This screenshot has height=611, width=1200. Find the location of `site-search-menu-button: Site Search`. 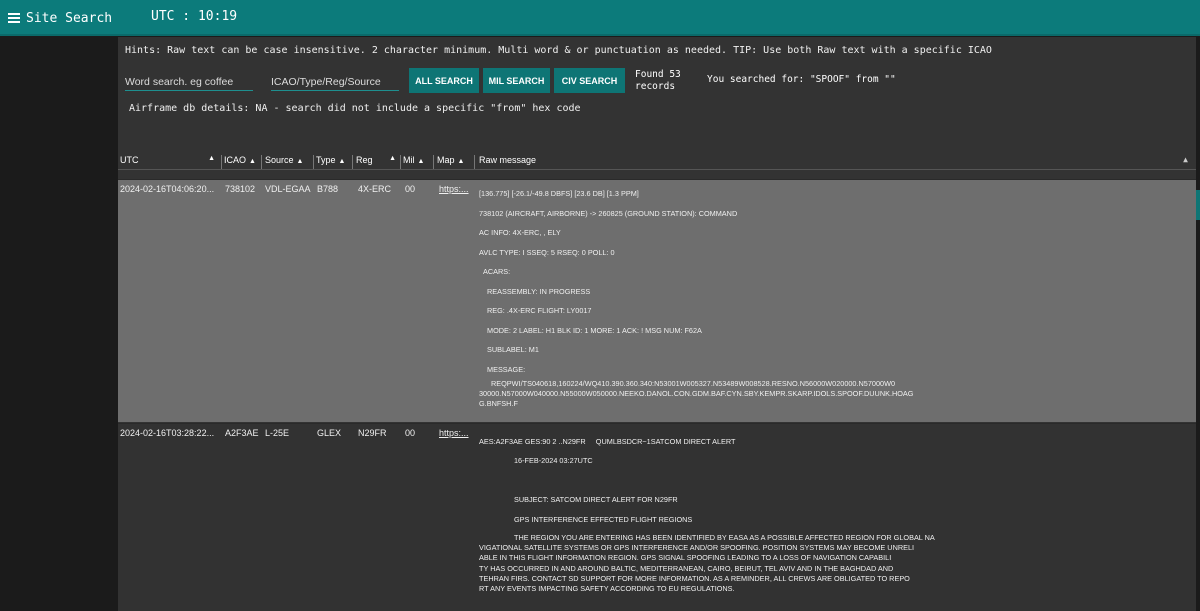

site-search-menu-button: Site Search is located at coordinates (60, 18).